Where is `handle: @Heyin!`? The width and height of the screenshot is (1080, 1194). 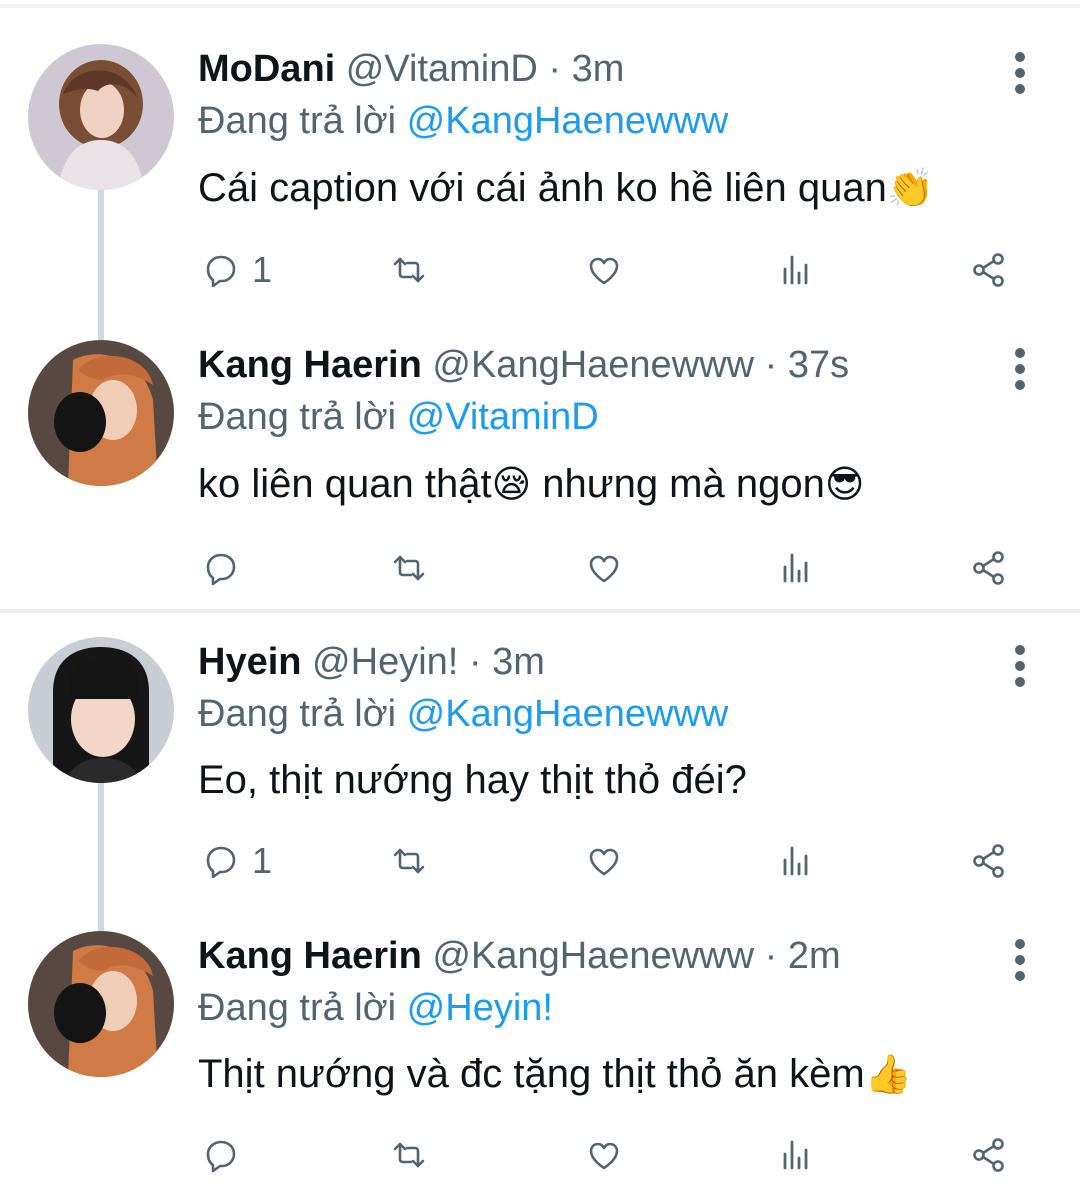 handle: @Heyin! is located at coordinates (385, 662).